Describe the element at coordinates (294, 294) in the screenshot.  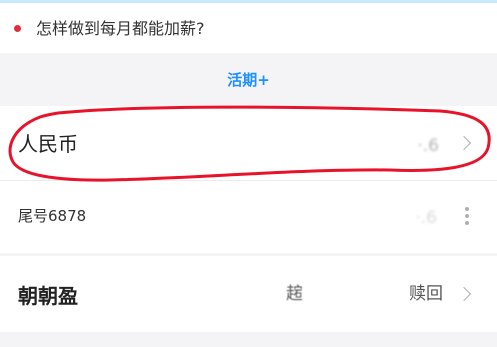
I see `zhaozhaoying-middle-text: 趤` at that location.